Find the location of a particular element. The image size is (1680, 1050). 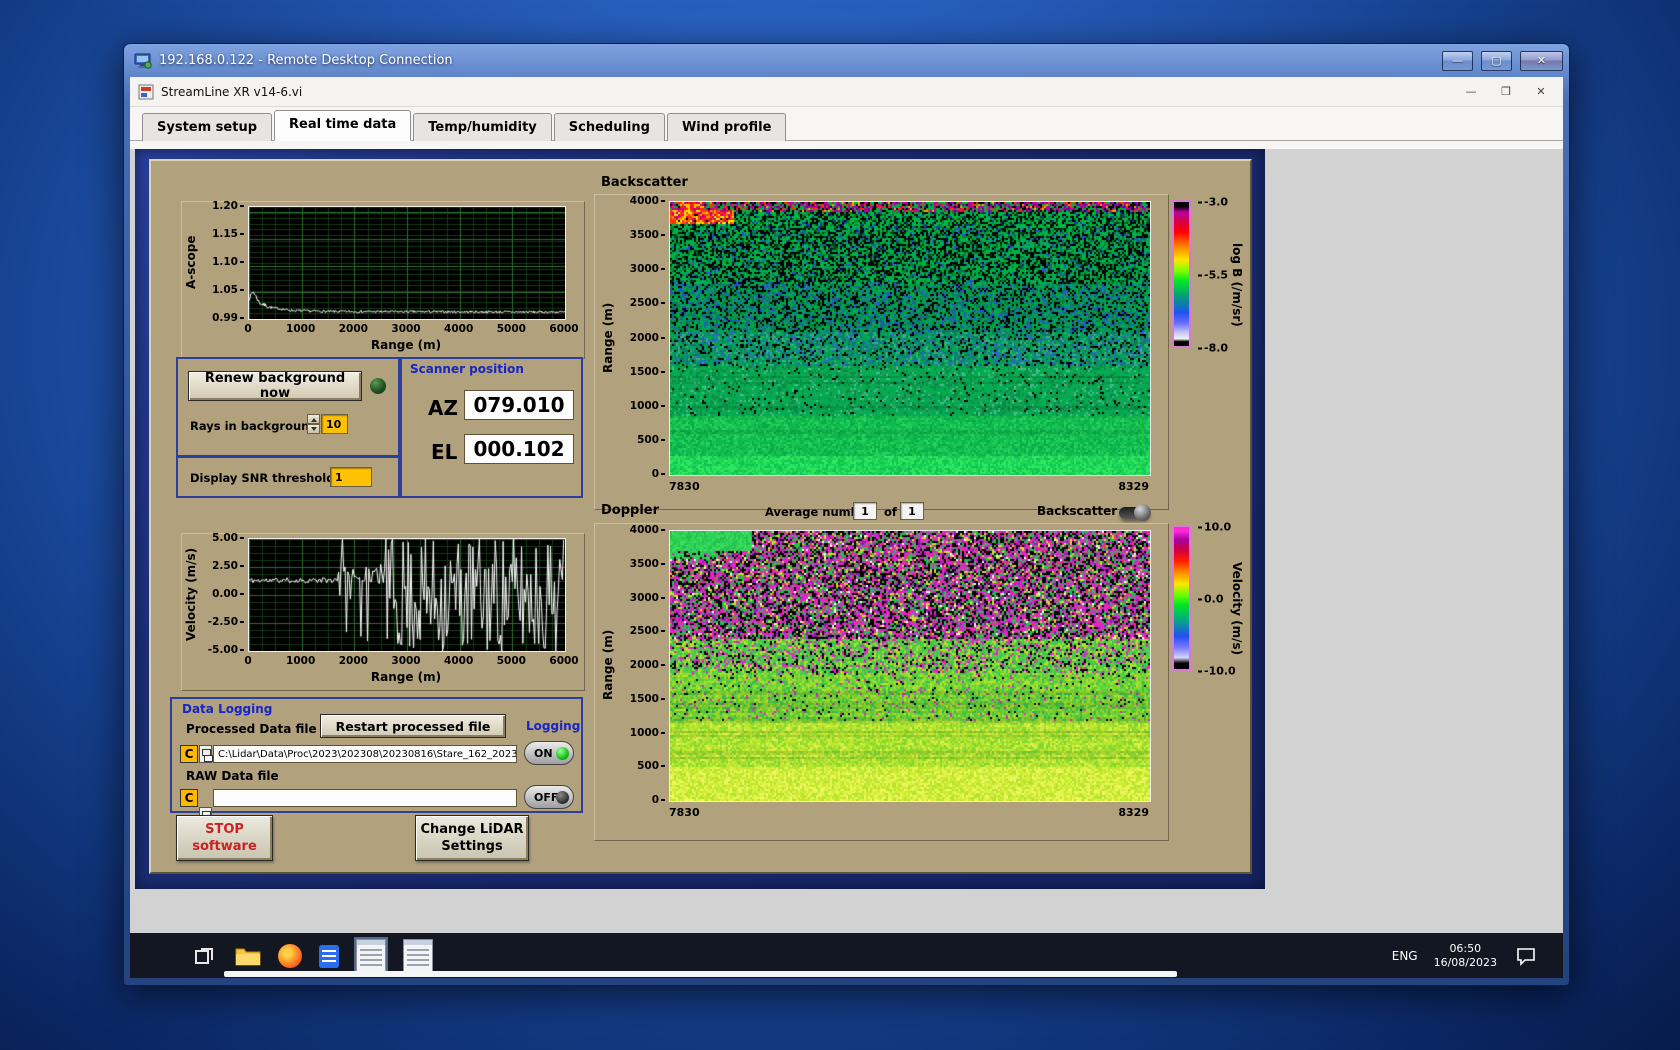

off-led is located at coordinates (562, 797).